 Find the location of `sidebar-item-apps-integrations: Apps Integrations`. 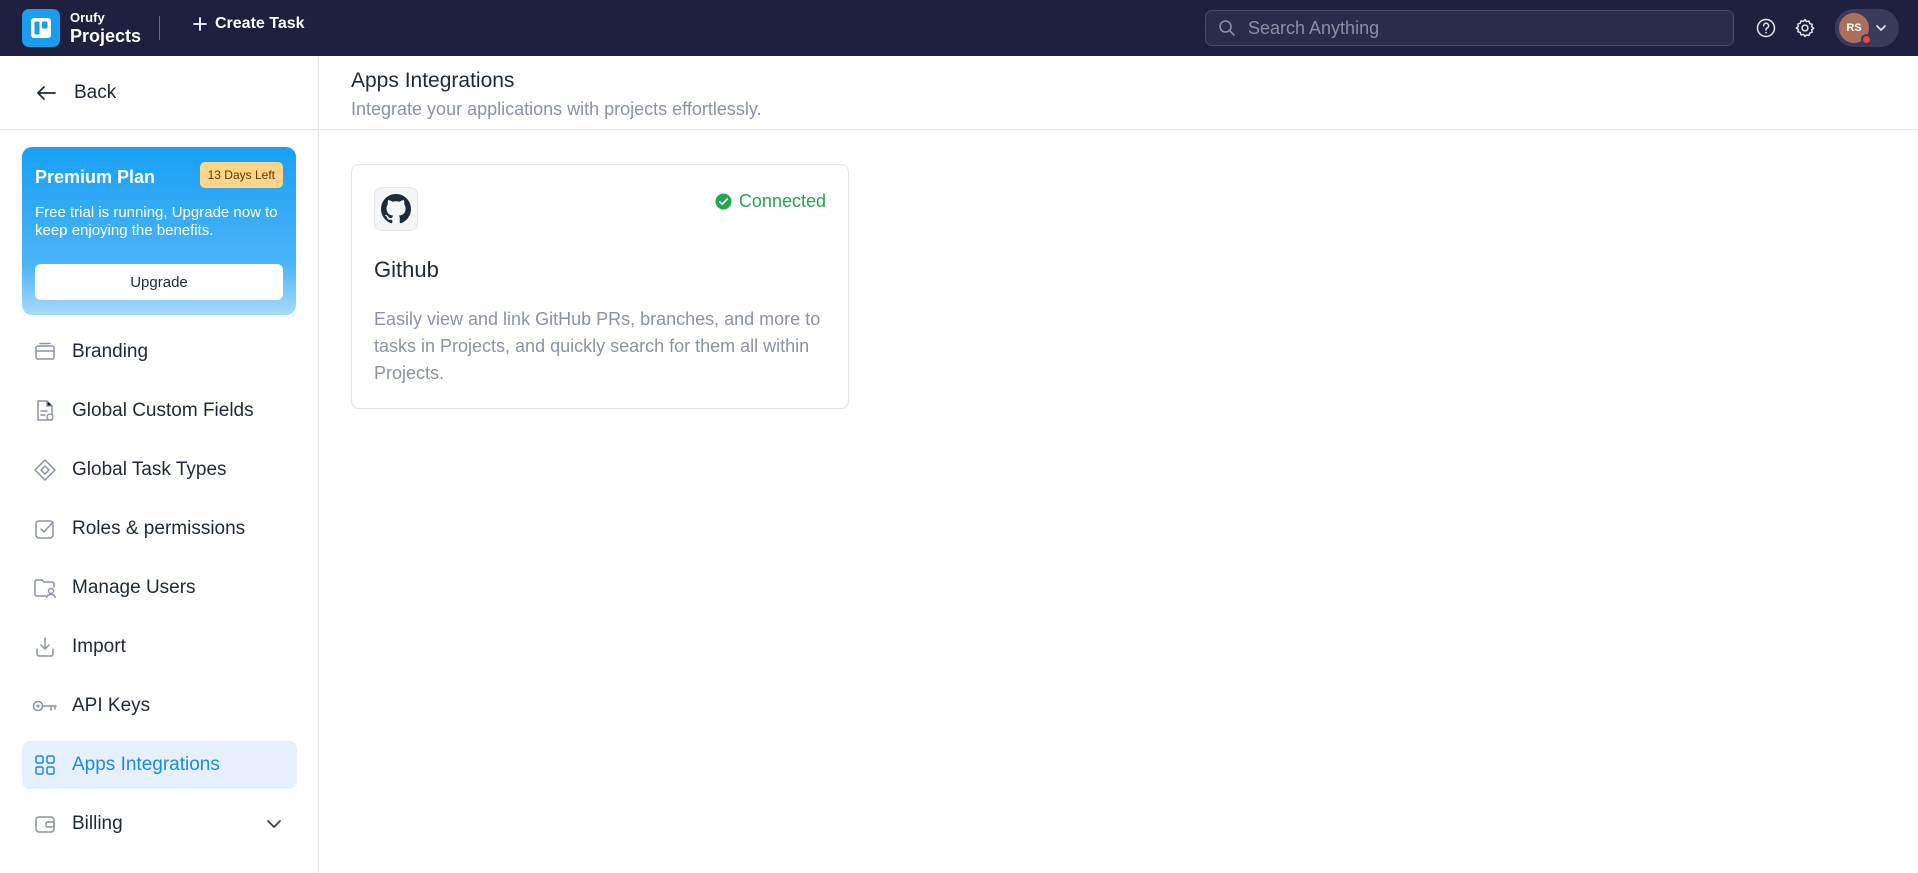

sidebar-item-apps-integrations: Apps Integrations is located at coordinates (159, 765).